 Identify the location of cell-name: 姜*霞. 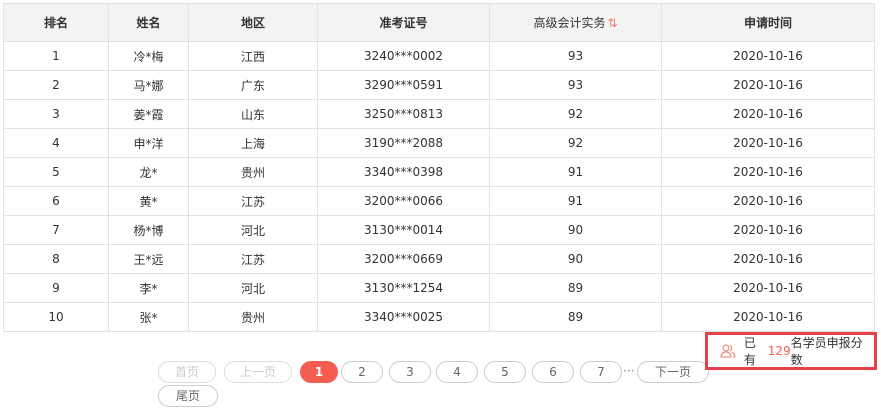
(148, 114).